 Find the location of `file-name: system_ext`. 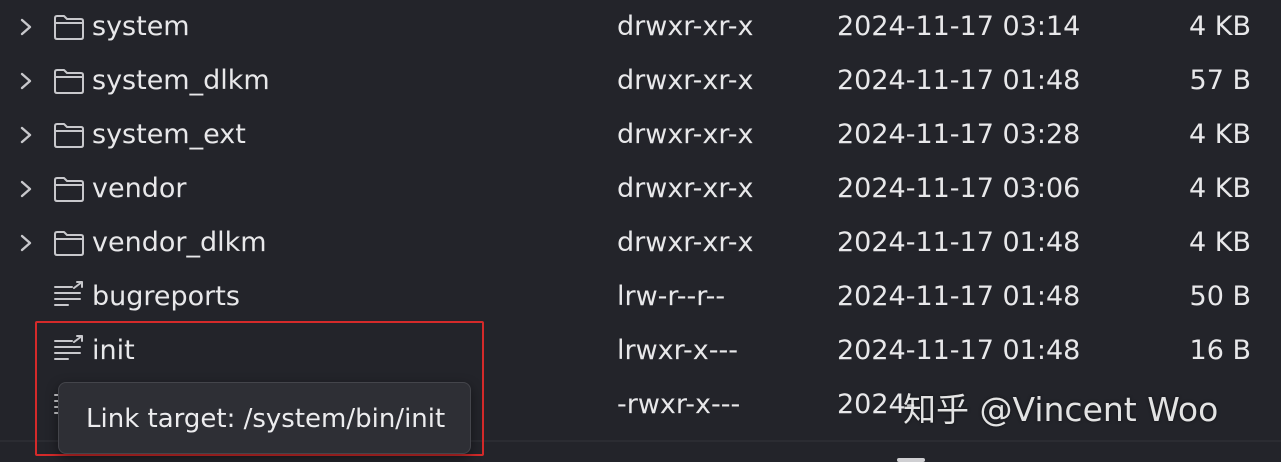

file-name: system_ext is located at coordinates (169, 134).